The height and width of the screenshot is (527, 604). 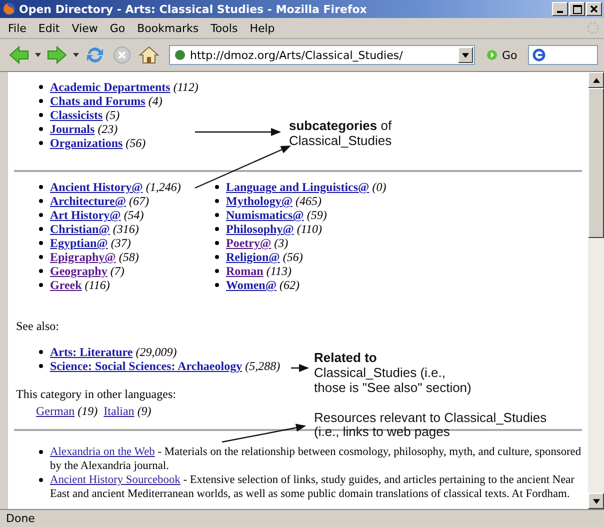 I want to click on scroll-up-button, so click(x=596, y=80).